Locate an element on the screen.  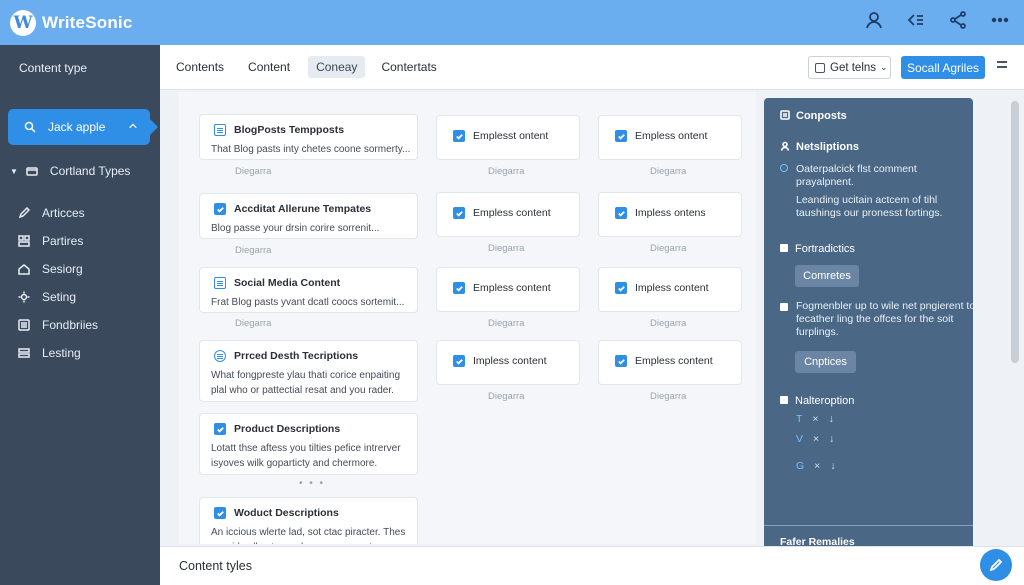
panel-subheader: Netsliptions is located at coordinates (819, 147).